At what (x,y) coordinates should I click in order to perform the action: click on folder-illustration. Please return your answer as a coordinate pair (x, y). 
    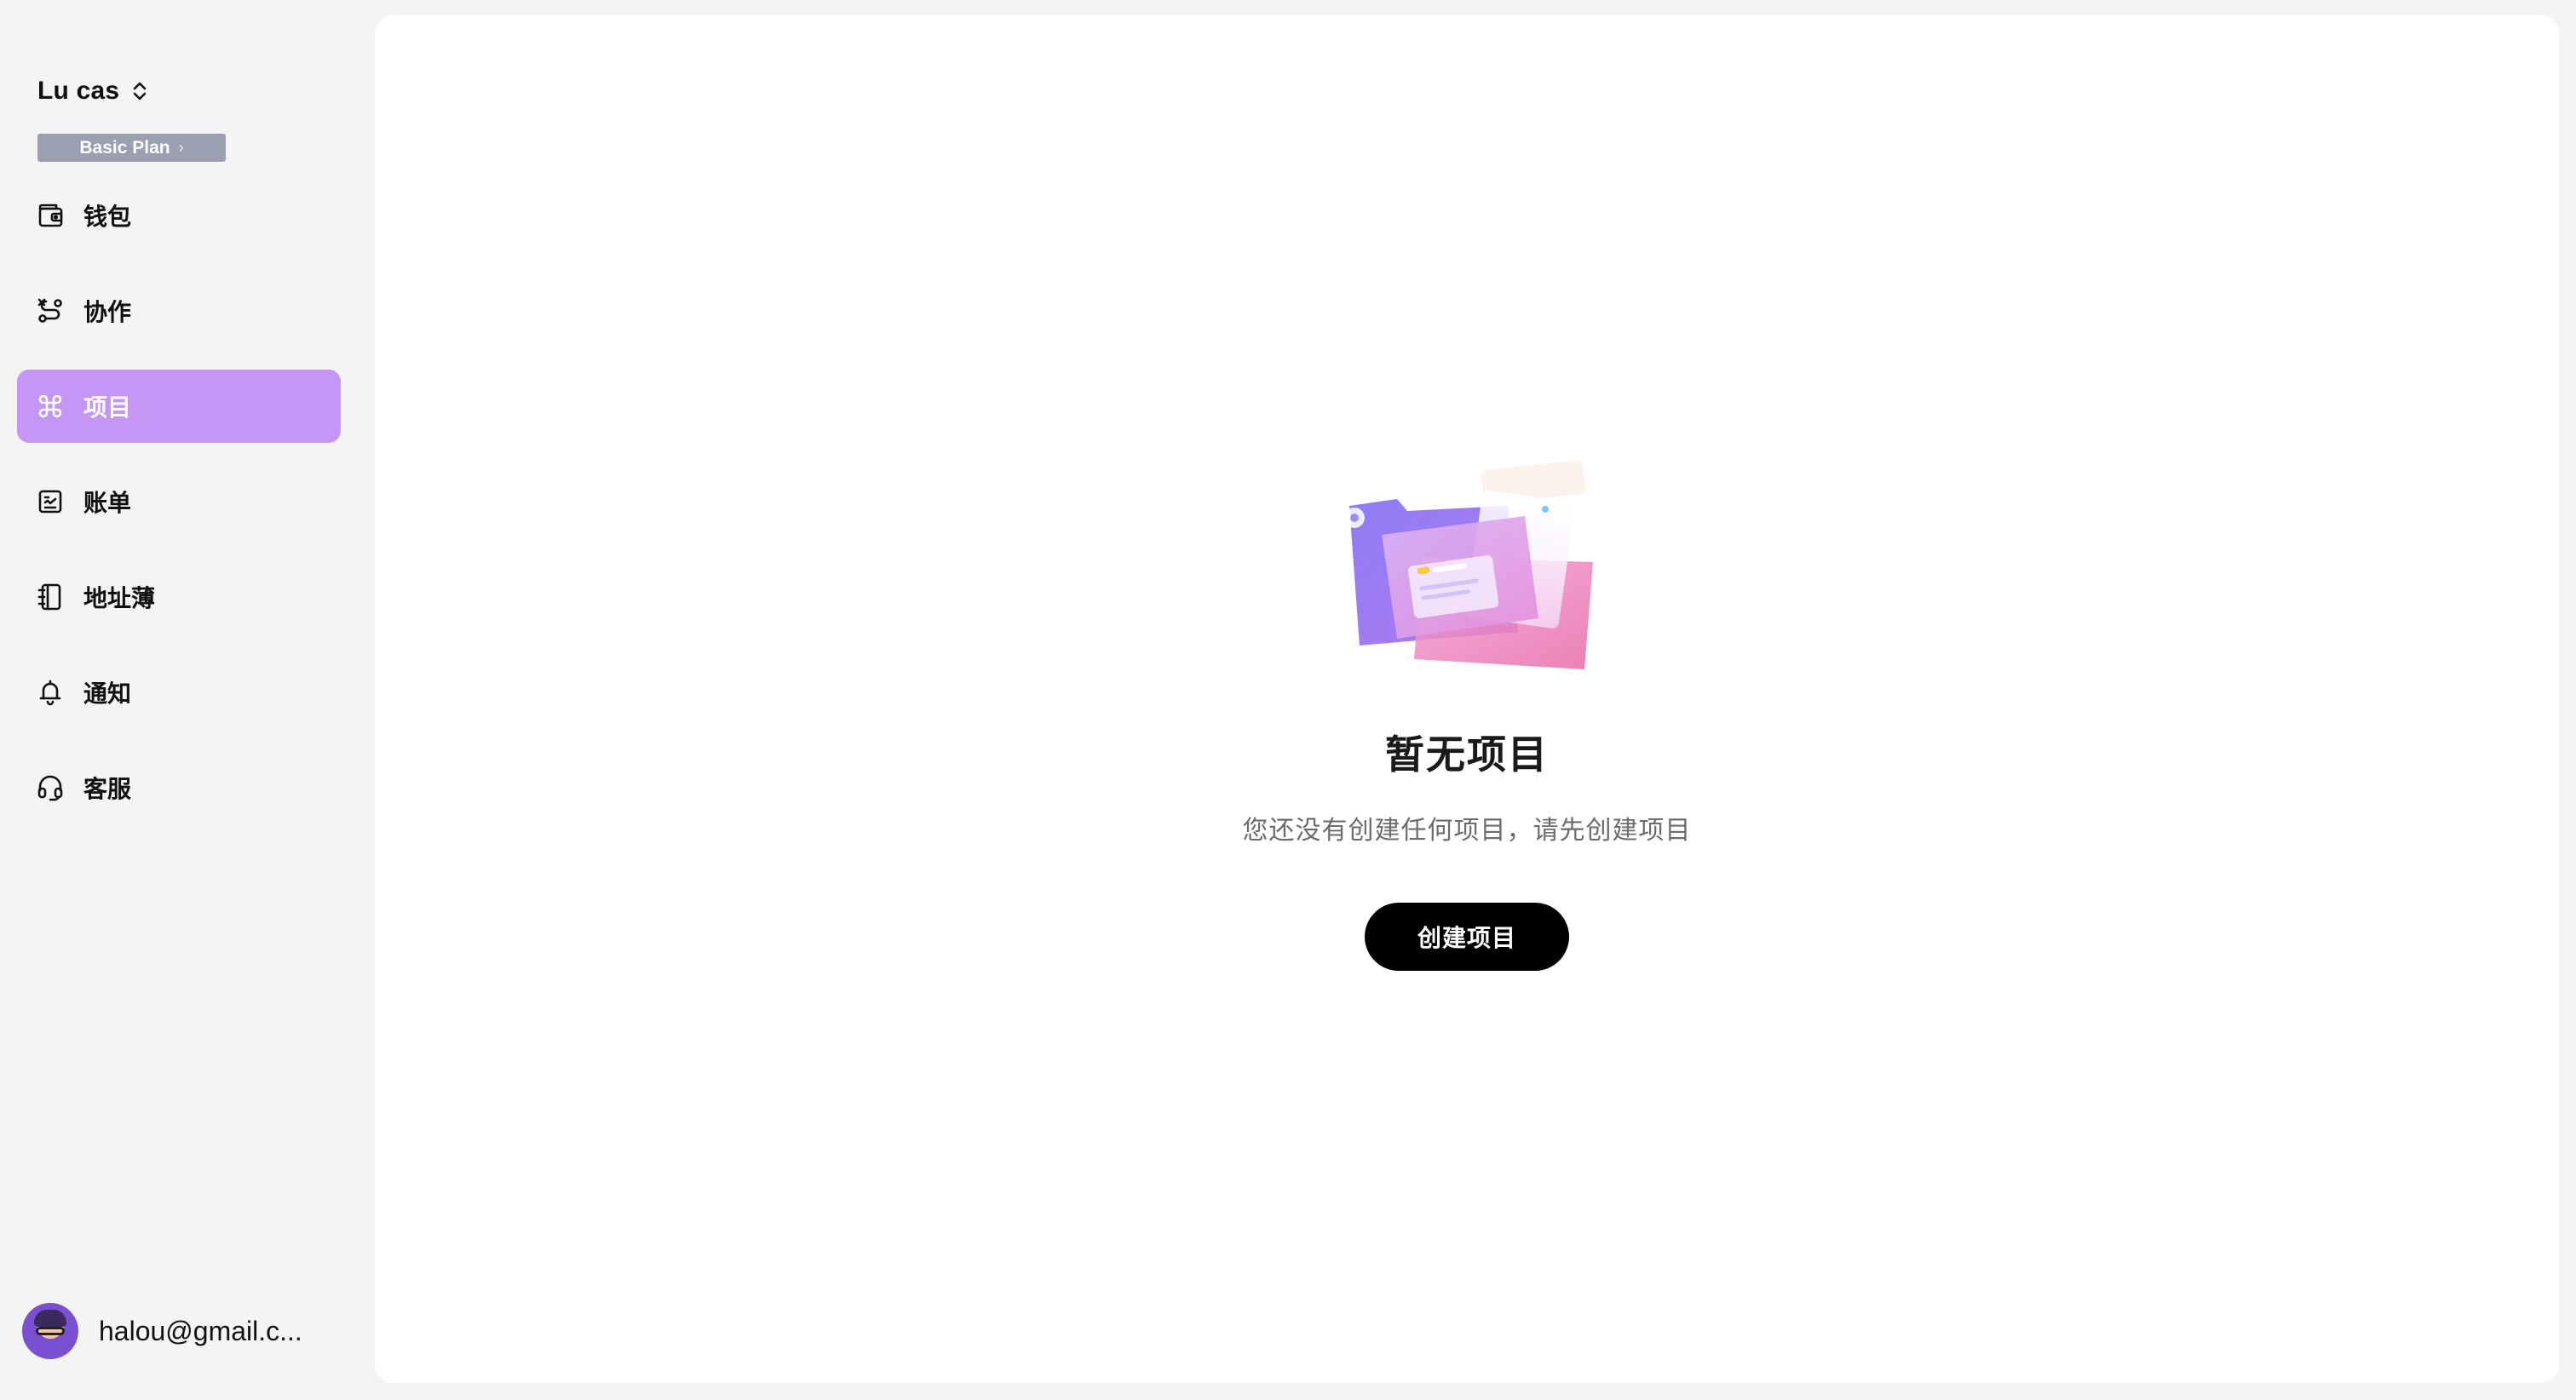
    Looking at the image, I should click on (1470, 568).